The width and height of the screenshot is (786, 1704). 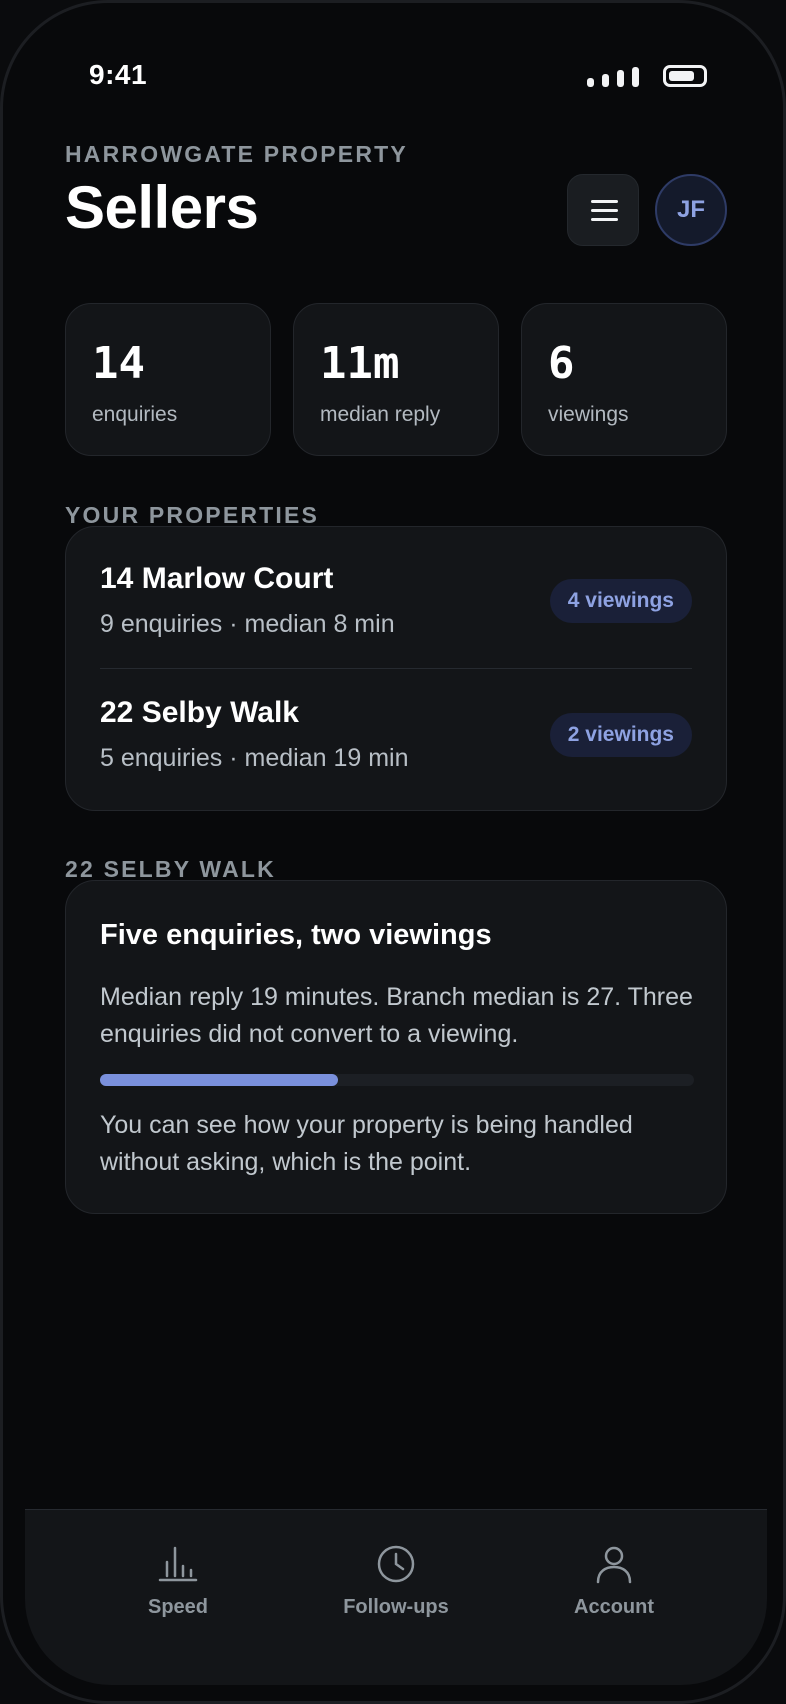 I want to click on stat-card-enquiries: 14 enquiries, so click(x=168, y=379).